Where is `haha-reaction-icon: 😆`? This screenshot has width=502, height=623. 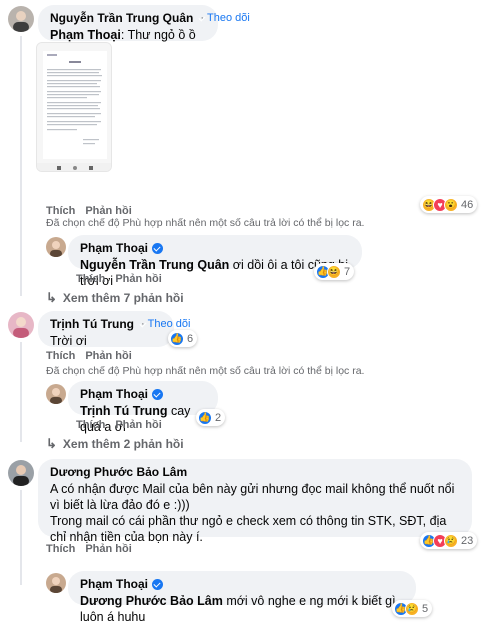
haha-reaction-icon: 😆 is located at coordinates (334, 271).